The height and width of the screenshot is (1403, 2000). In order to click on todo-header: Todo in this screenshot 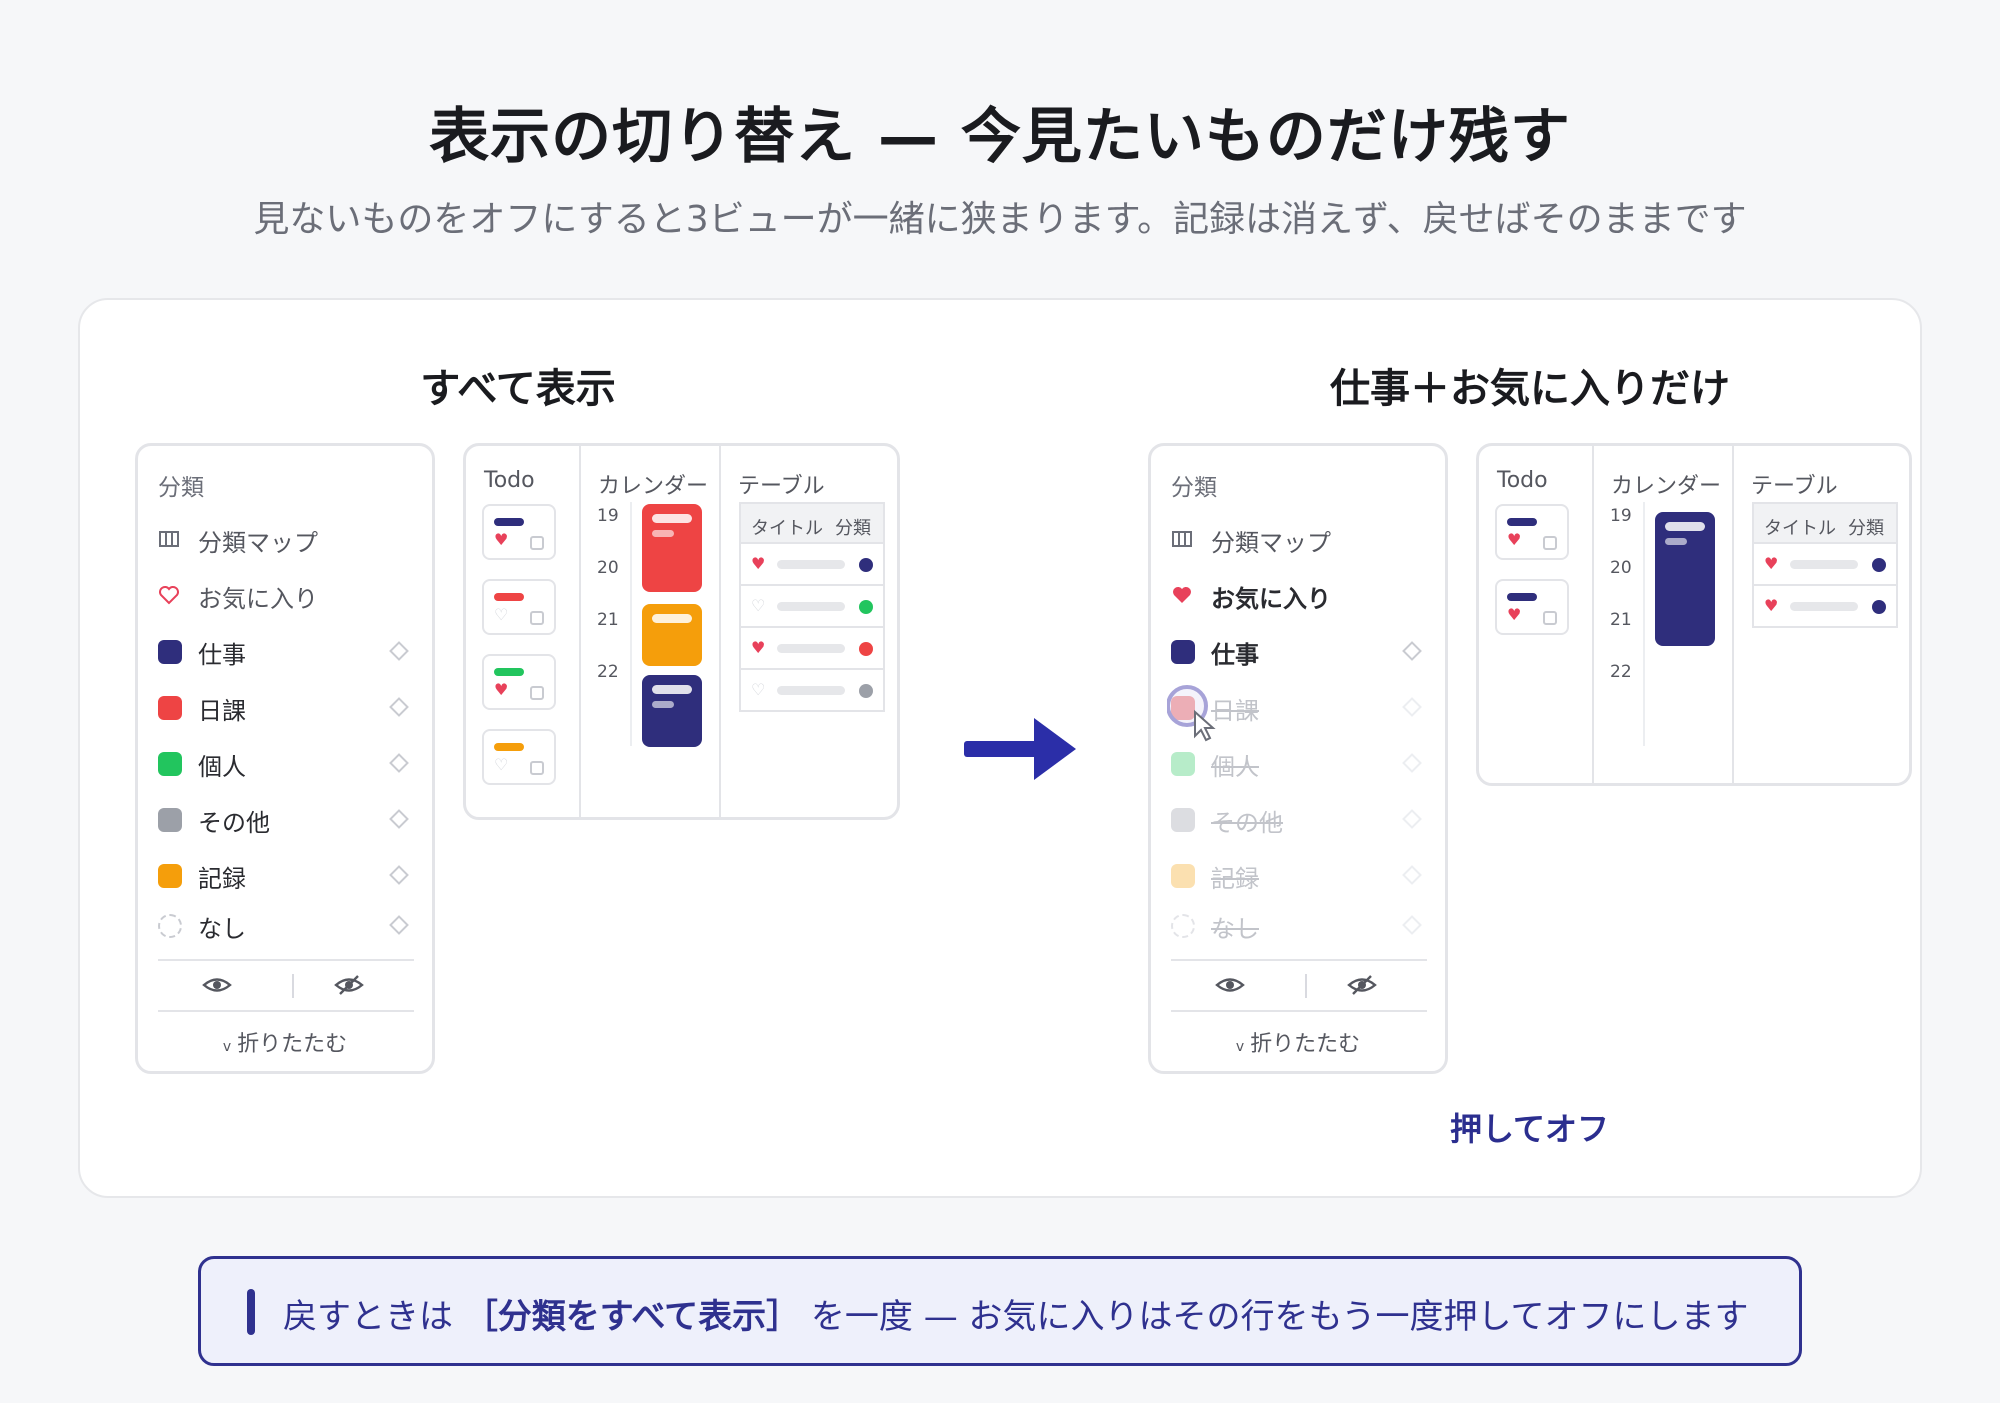, I will do `click(509, 480)`.